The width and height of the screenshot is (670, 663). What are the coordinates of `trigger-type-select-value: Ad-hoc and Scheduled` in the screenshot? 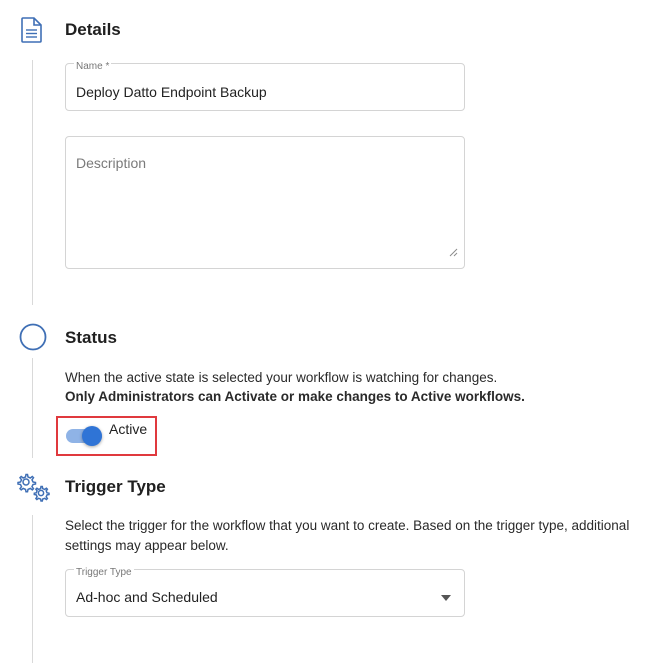 It's located at (147, 597).